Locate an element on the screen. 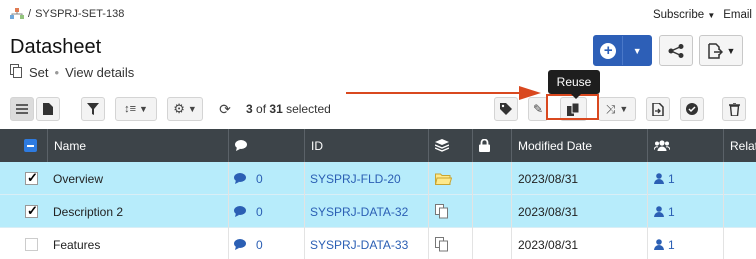 Image resolution: width=756 pixels, height=259 pixels. pencil-icon: ✎ is located at coordinates (538, 109).